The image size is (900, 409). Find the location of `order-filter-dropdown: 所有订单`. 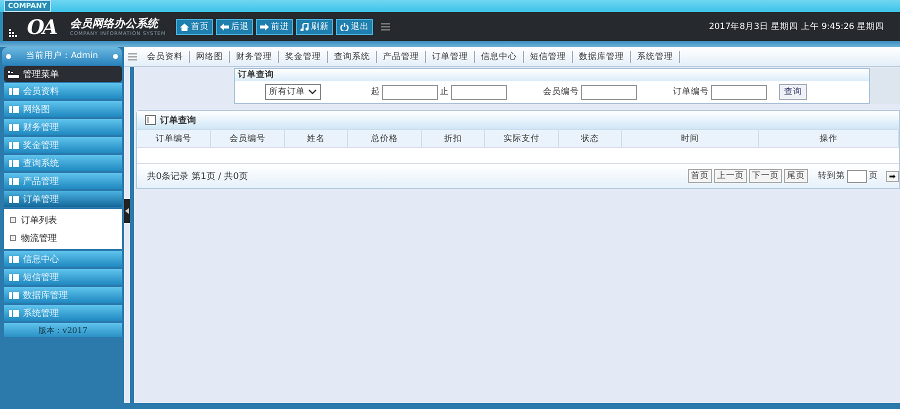

order-filter-dropdown: 所有订单 is located at coordinates (293, 92).